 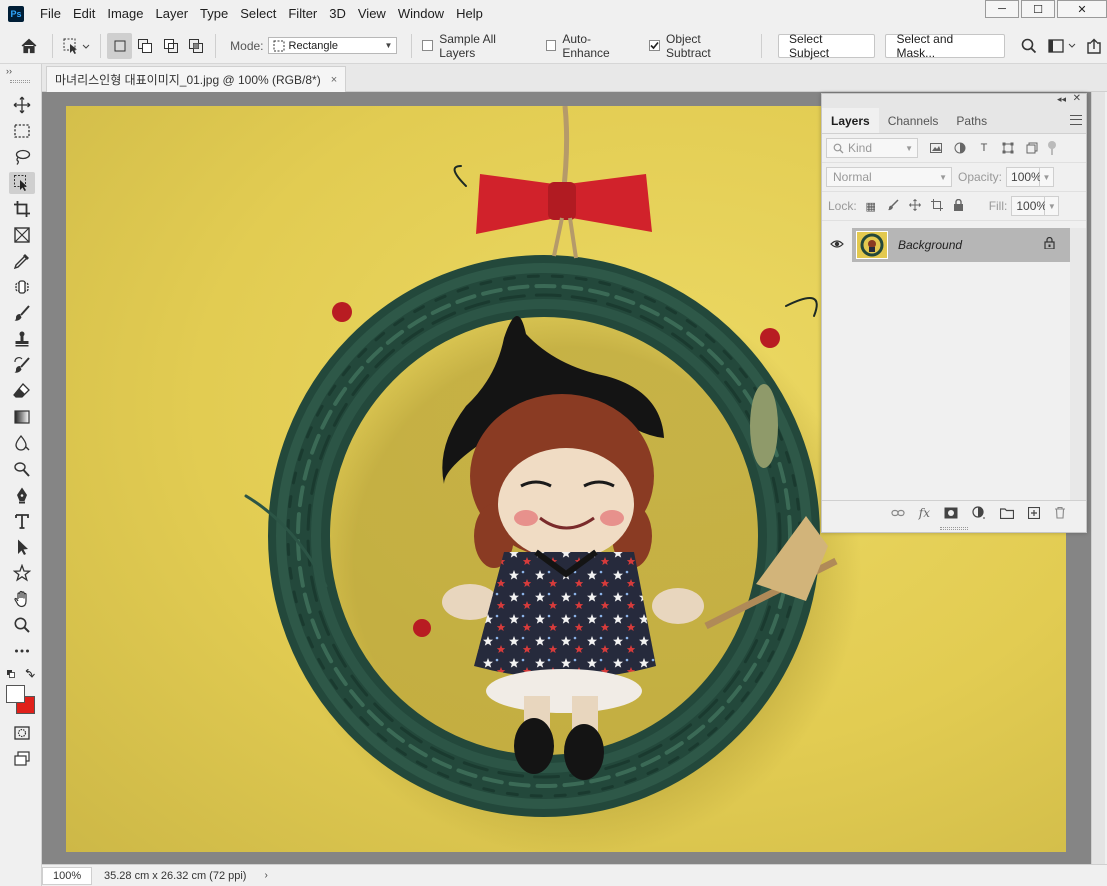 What do you see at coordinates (872, 148) in the screenshot?
I see `filter-kind-select: Kind ▼` at bounding box center [872, 148].